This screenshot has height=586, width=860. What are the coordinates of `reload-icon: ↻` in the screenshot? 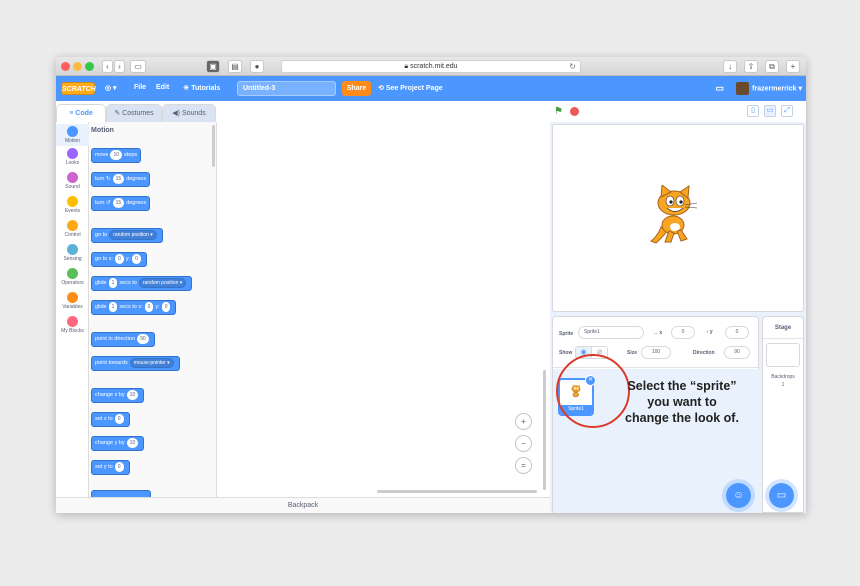 It's located at (572, 66).